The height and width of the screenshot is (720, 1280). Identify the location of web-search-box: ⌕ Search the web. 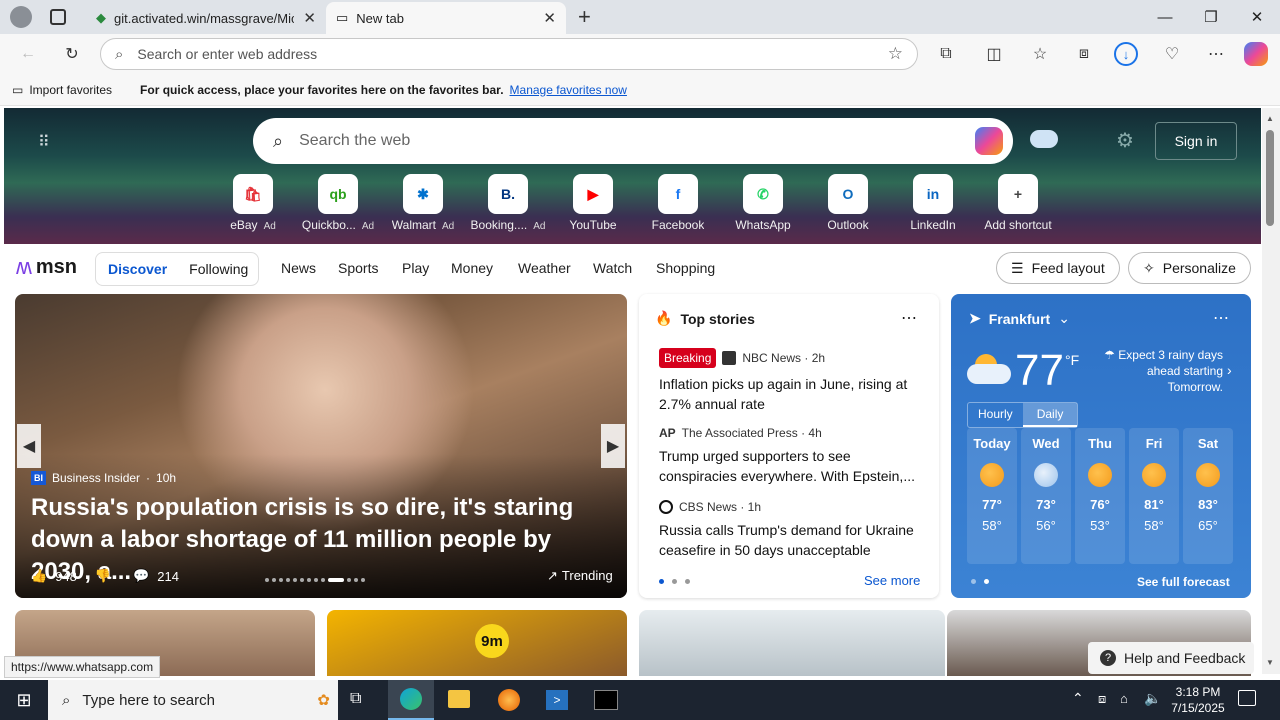
(633, 141).